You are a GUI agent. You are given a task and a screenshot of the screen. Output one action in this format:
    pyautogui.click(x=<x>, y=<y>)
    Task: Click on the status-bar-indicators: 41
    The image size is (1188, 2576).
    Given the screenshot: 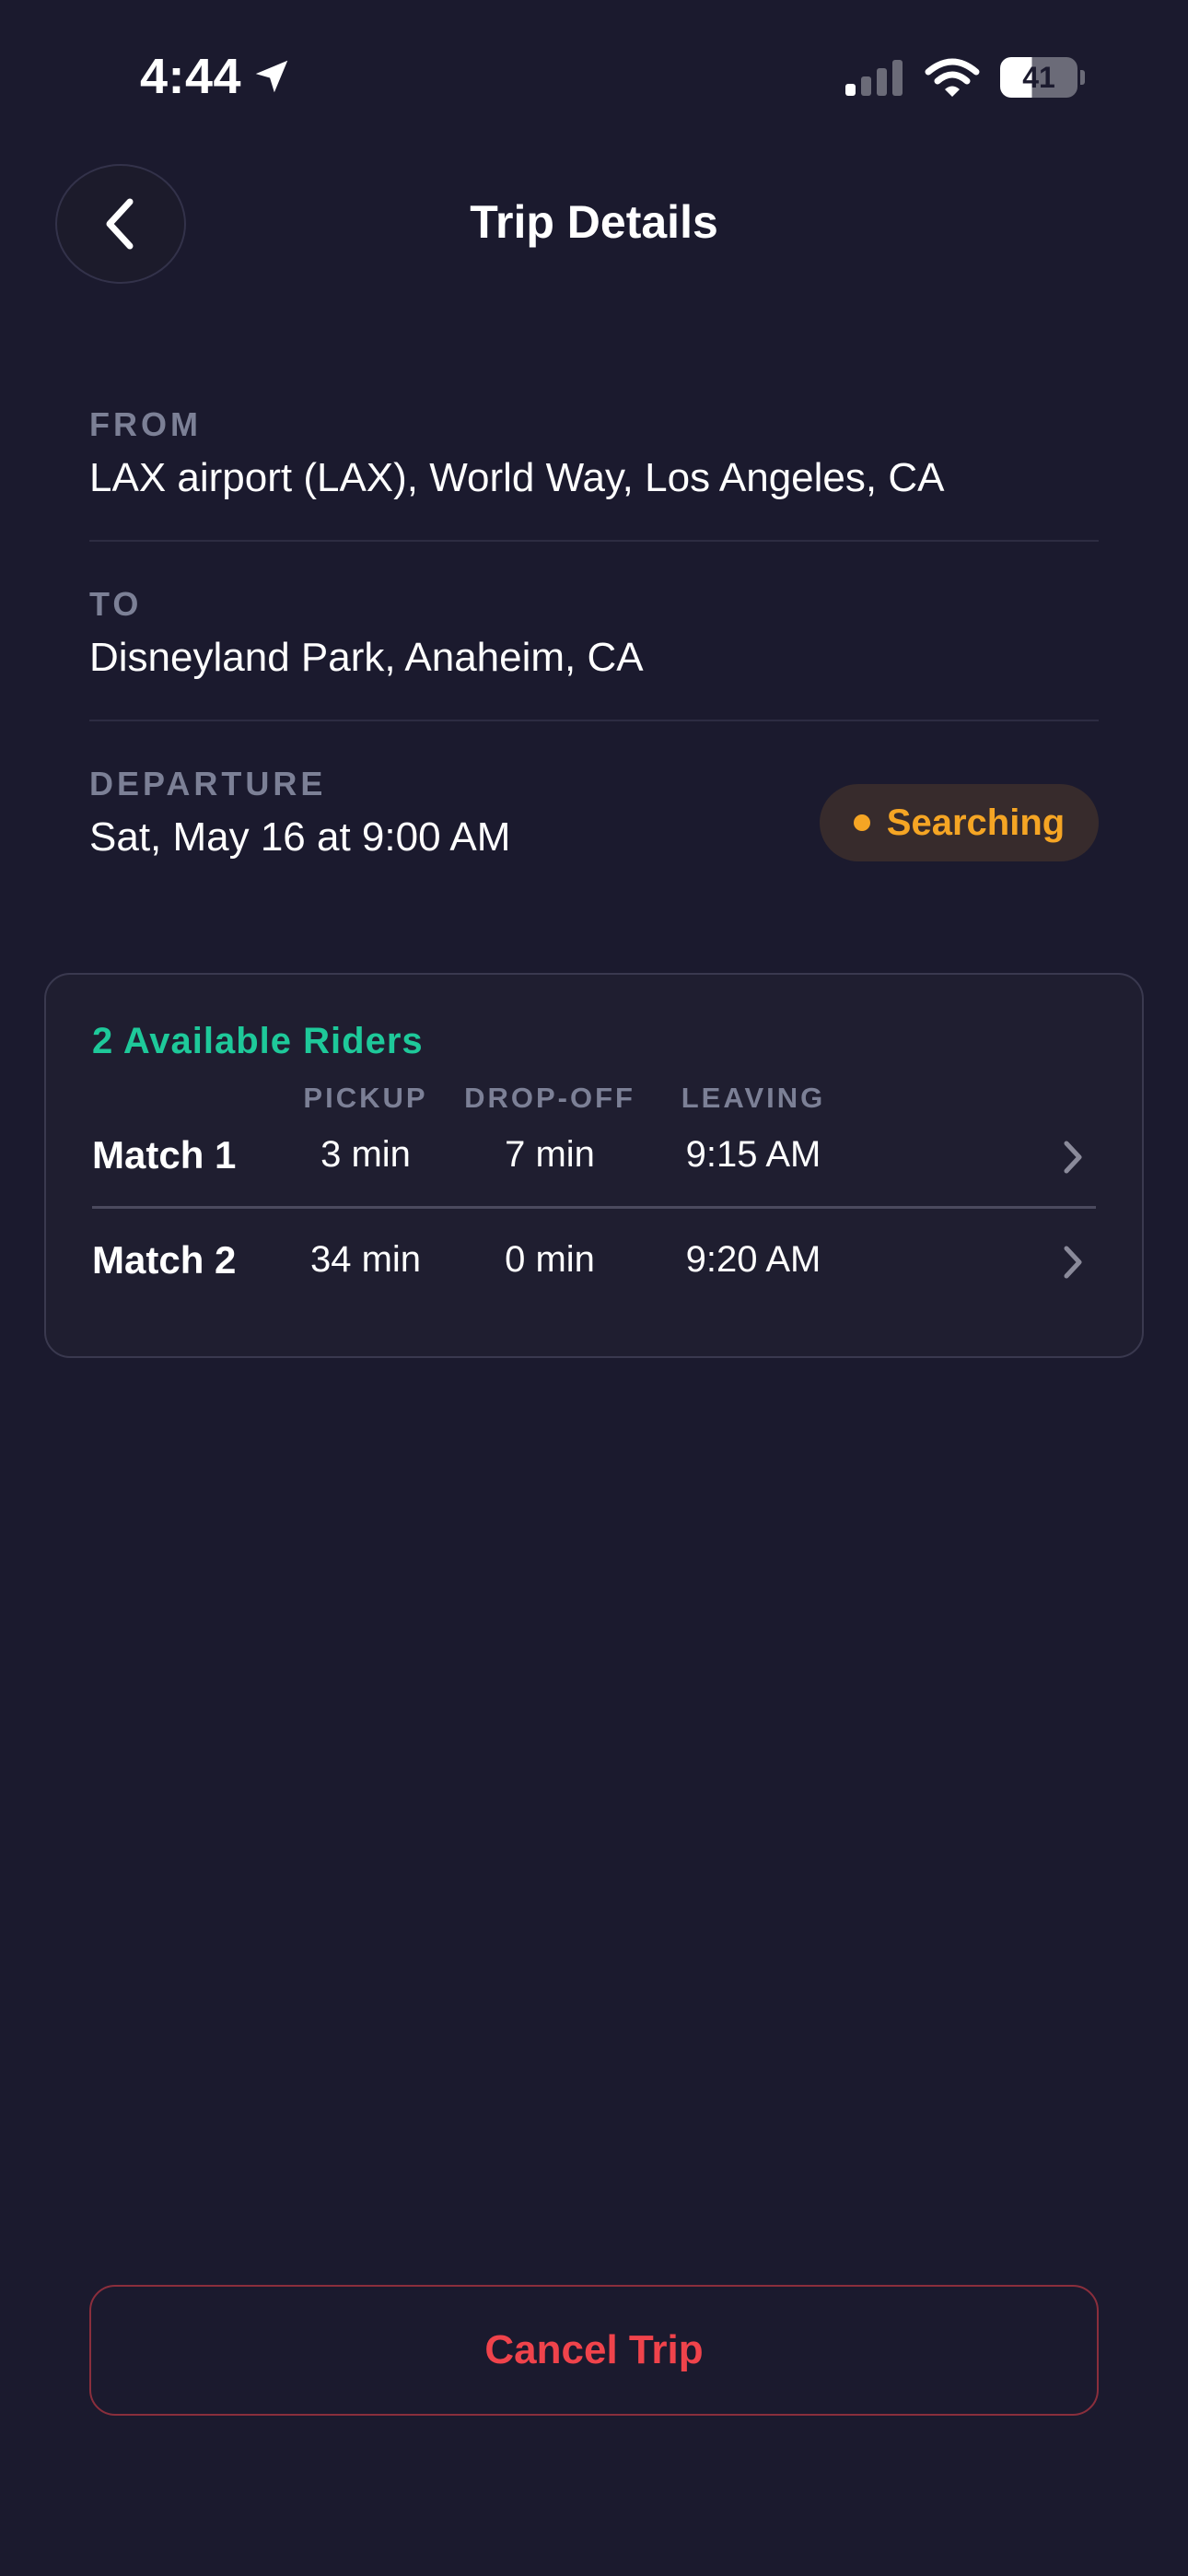 What is the action you would take?
    pyautogui.click(x=964, y=77)
    